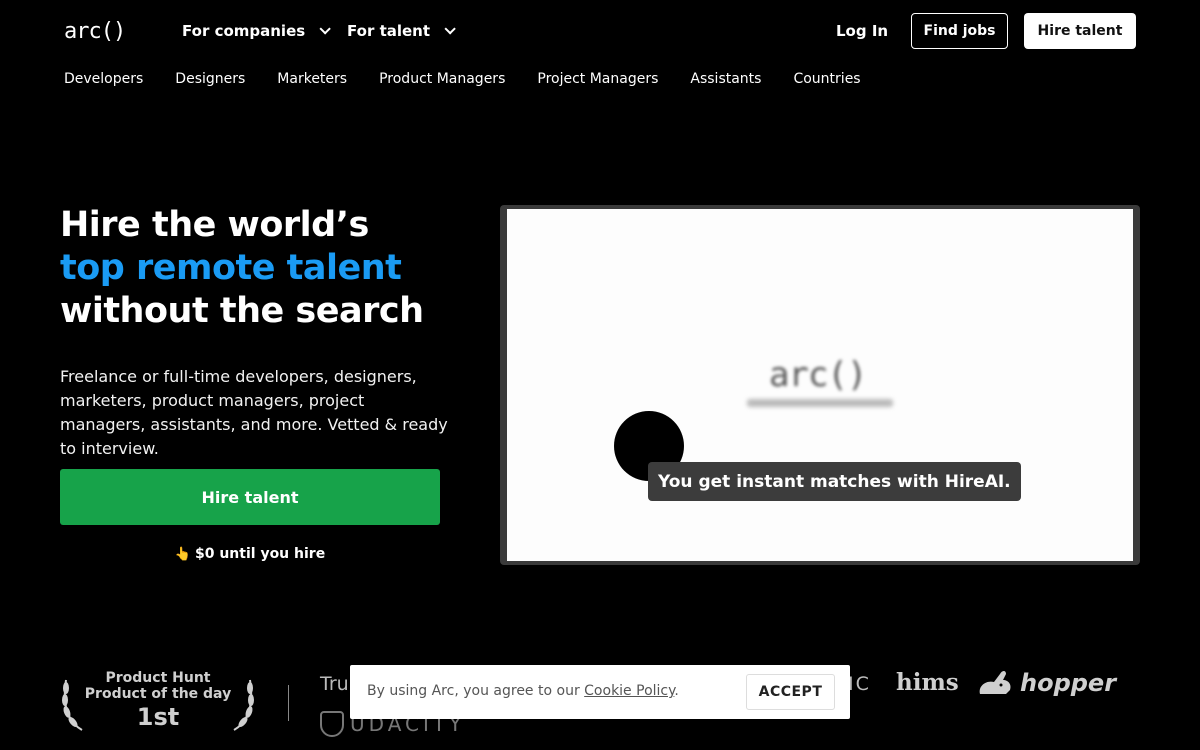  What do you see at coordinates (820, 403) in the screenshot?
I see `video-blurred-tagline` at bounding box center [820, 403].